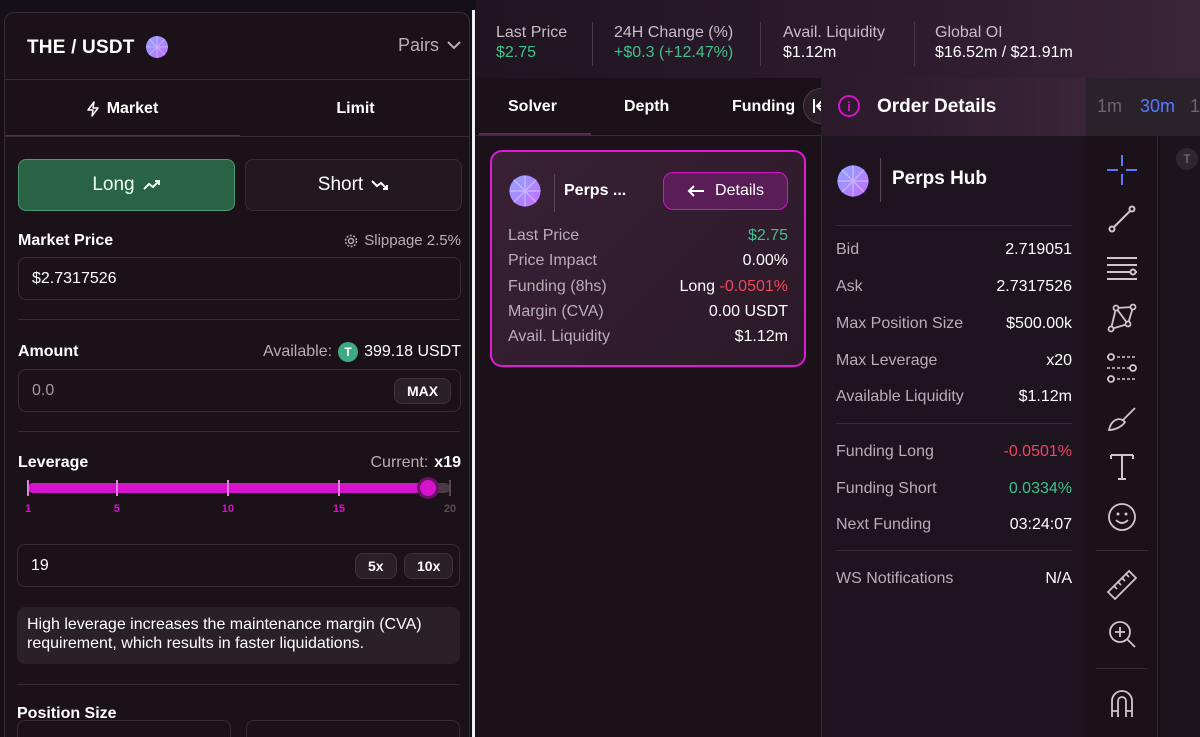  Describe the element at coordinates (228, 509) in the screenshot. I see `slider-tick-label: 10` at that location.